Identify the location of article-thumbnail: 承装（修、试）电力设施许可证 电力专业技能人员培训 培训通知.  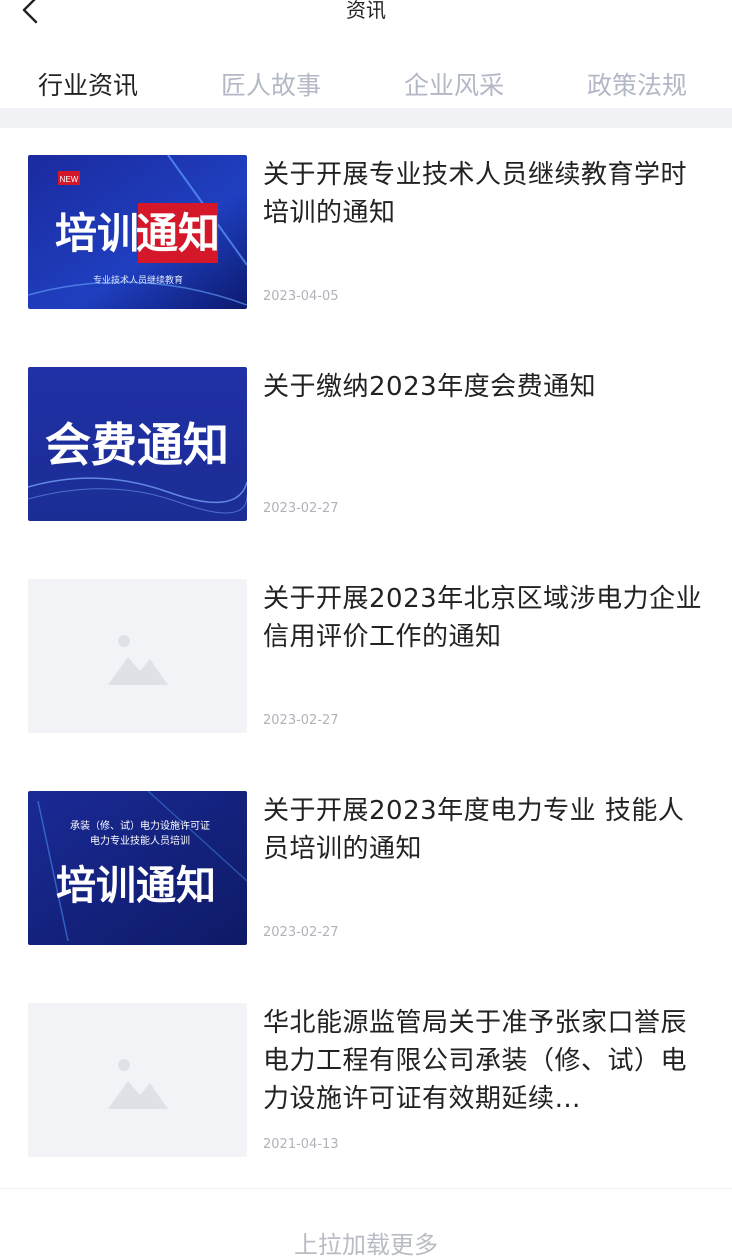
(137, 868).